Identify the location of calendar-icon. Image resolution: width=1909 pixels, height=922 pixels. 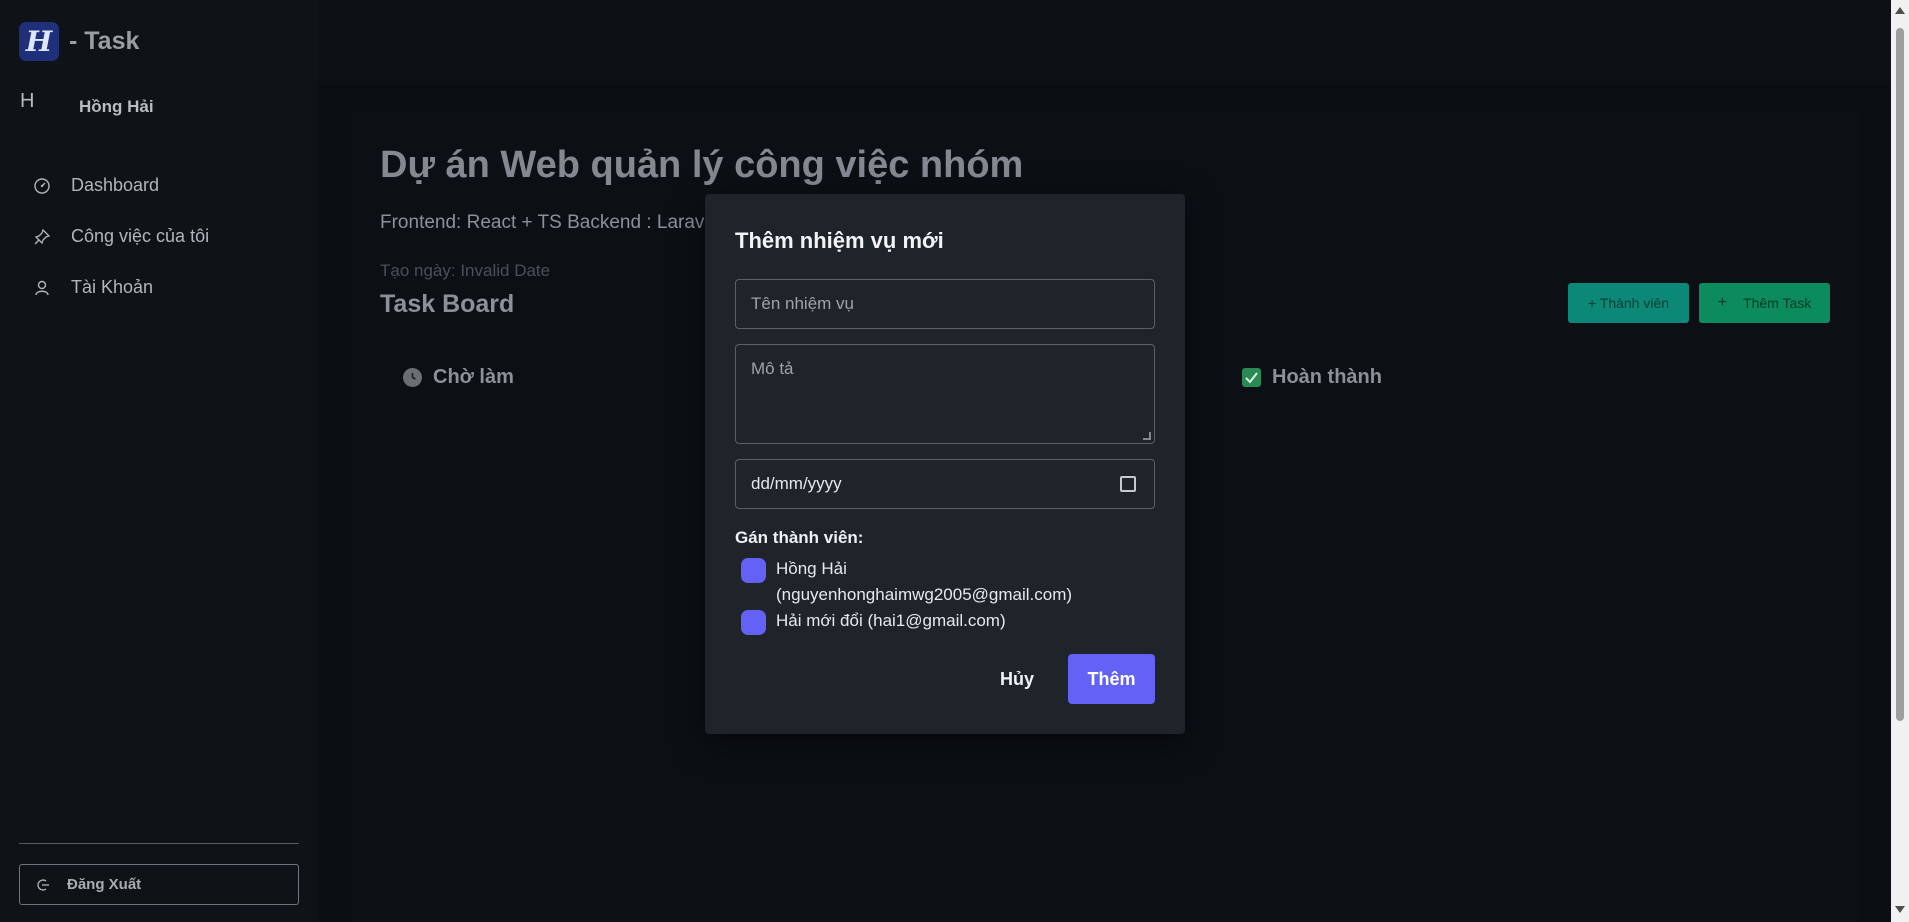
(1128, 484).